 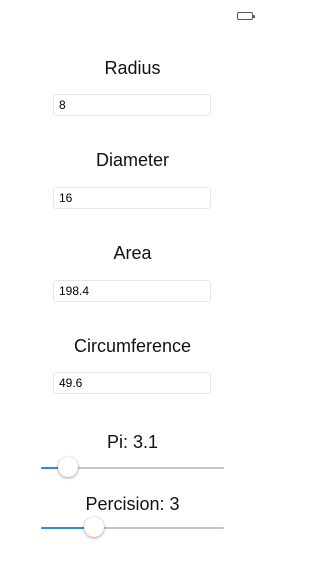 I want to click on pi-label: Pi: 3.1, so click(x=132, y=442).